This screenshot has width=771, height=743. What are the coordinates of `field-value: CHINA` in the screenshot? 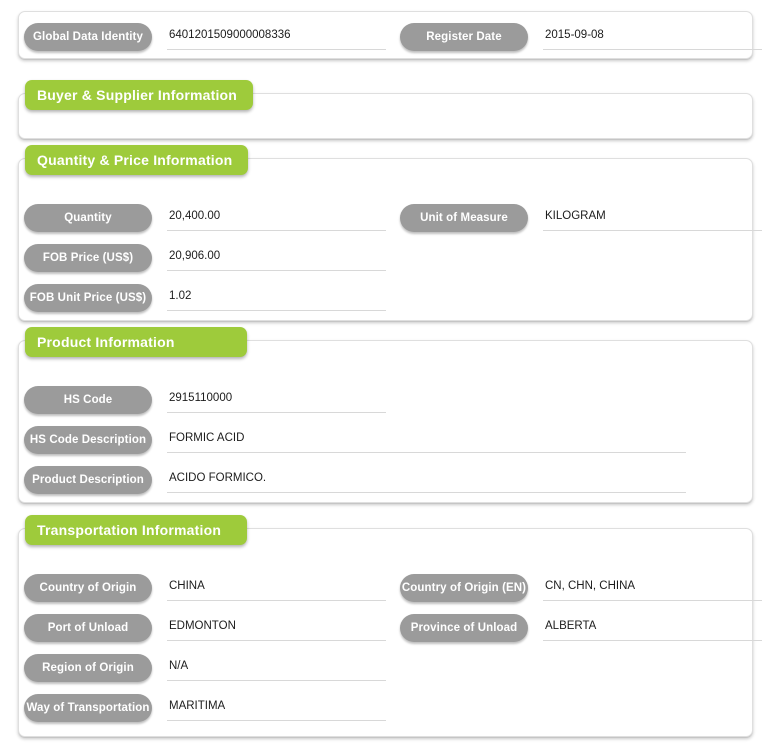 It's located at (276, 587).